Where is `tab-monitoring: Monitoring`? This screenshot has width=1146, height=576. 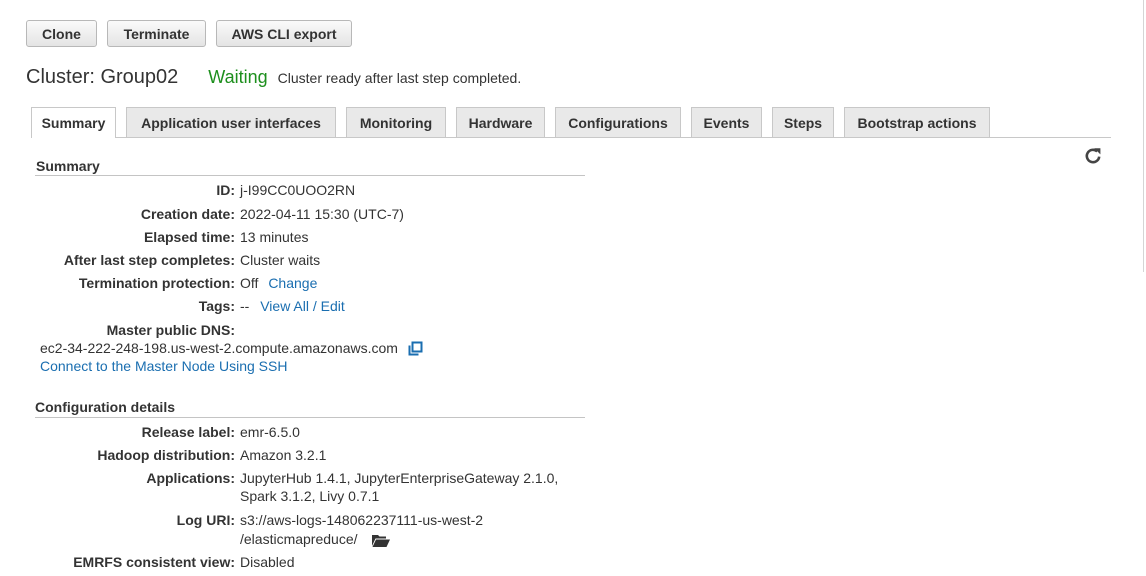 tab-monitoring: Monitoring is located at coordinates (396, 122).